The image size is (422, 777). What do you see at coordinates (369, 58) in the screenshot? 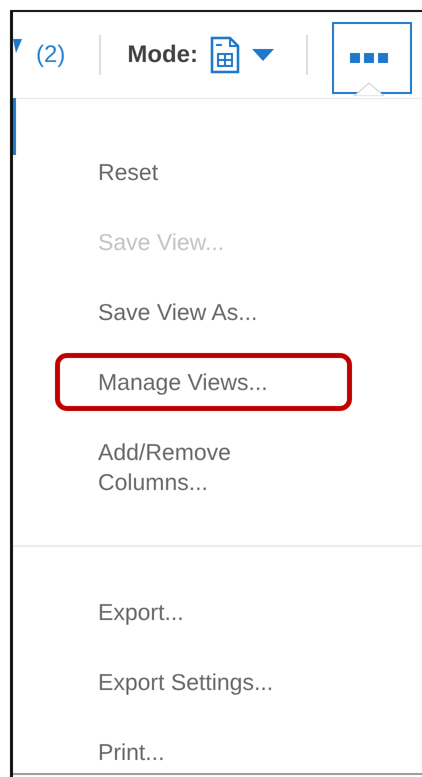
I see `more-icon` at bounding box center [369, 58].